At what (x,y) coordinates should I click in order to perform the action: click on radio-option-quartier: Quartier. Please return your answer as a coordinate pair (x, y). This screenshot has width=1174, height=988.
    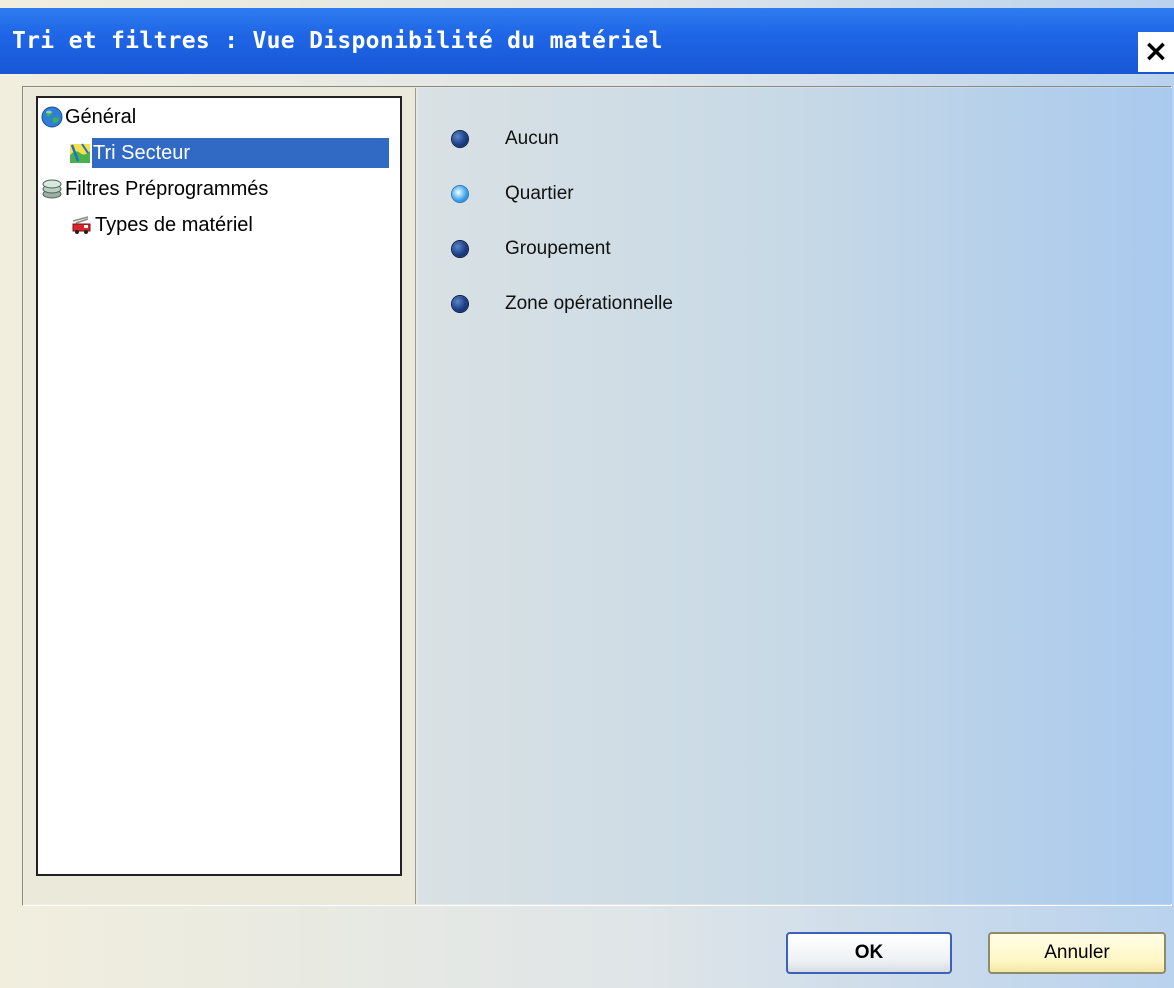
    Looking at the image, I should click on (513, 194).